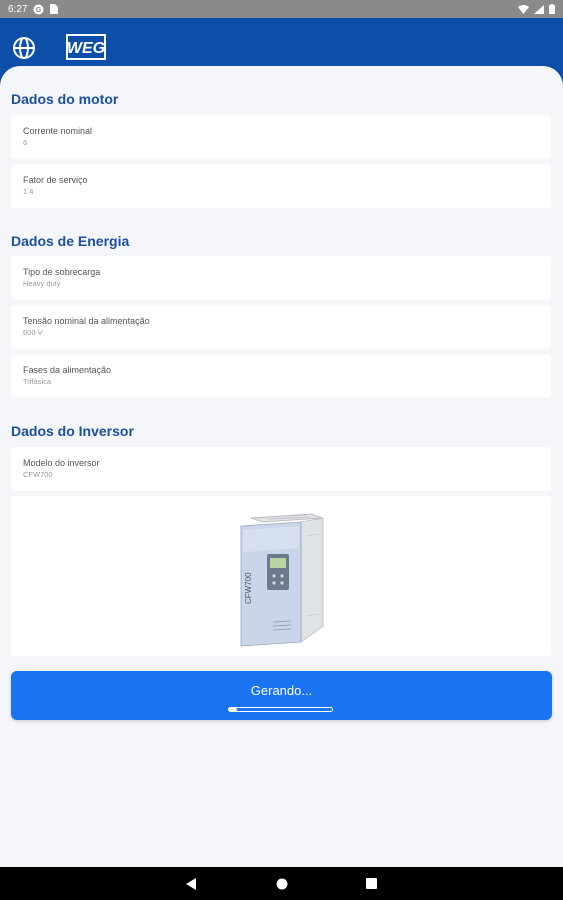 This screenshot has height=900, width=563. I want to click on g-icon: G, so click(38, 9).